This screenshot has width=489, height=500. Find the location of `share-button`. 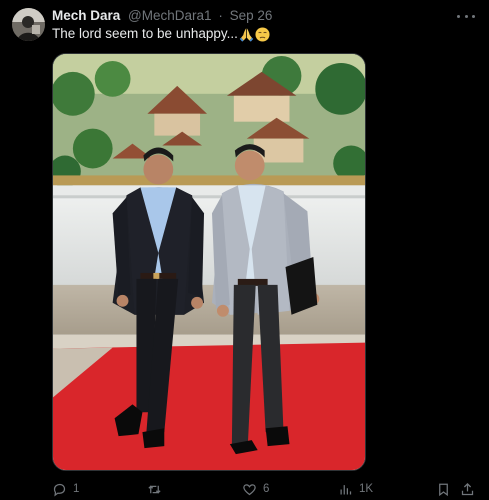

share-button is located at coordinates (470, 489).